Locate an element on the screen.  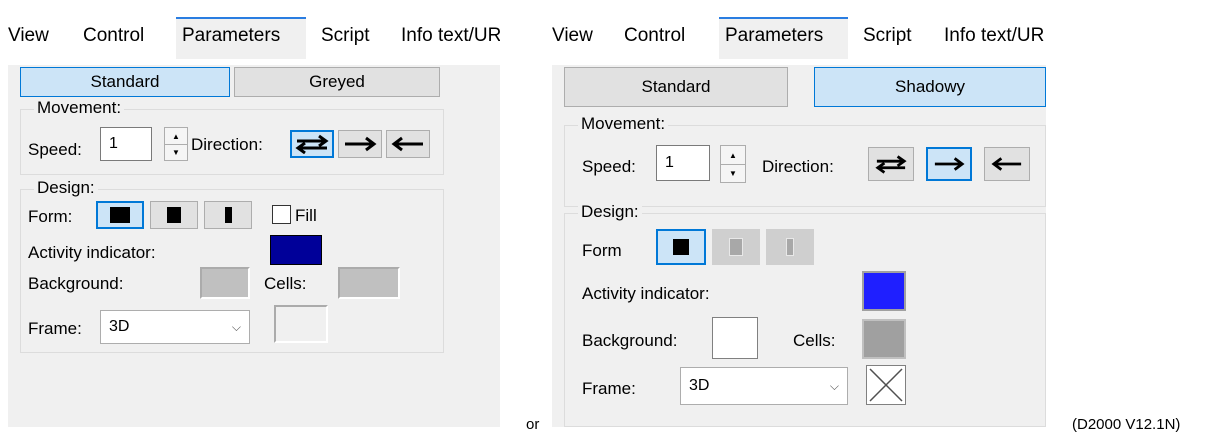
x-cross-icon is located at coordinates (886, 385).